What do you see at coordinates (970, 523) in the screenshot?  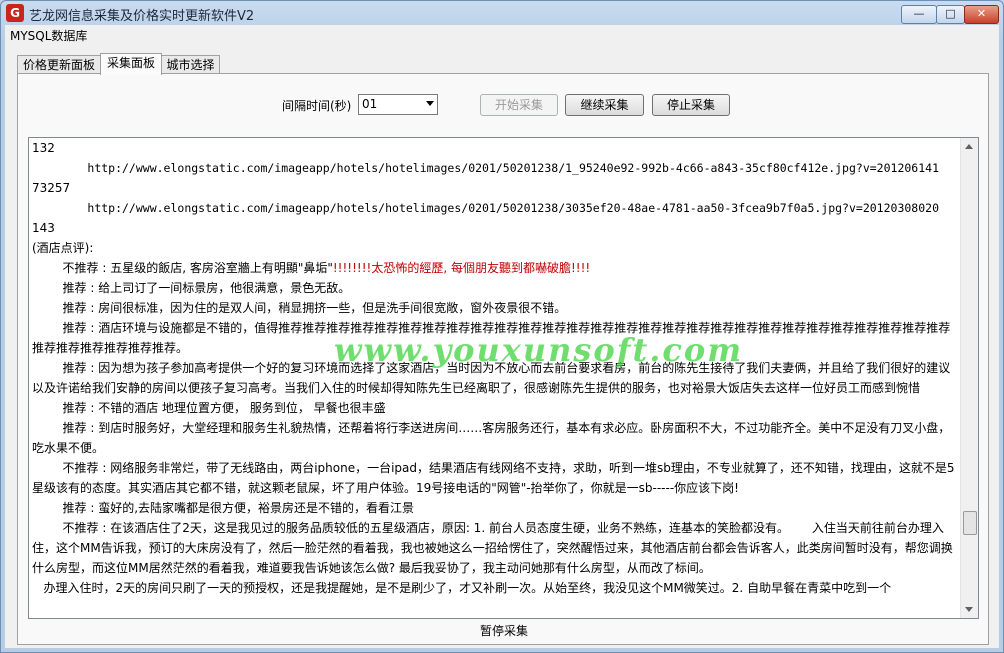 I see `scroll-thumb` at bounding box center [970, 523].